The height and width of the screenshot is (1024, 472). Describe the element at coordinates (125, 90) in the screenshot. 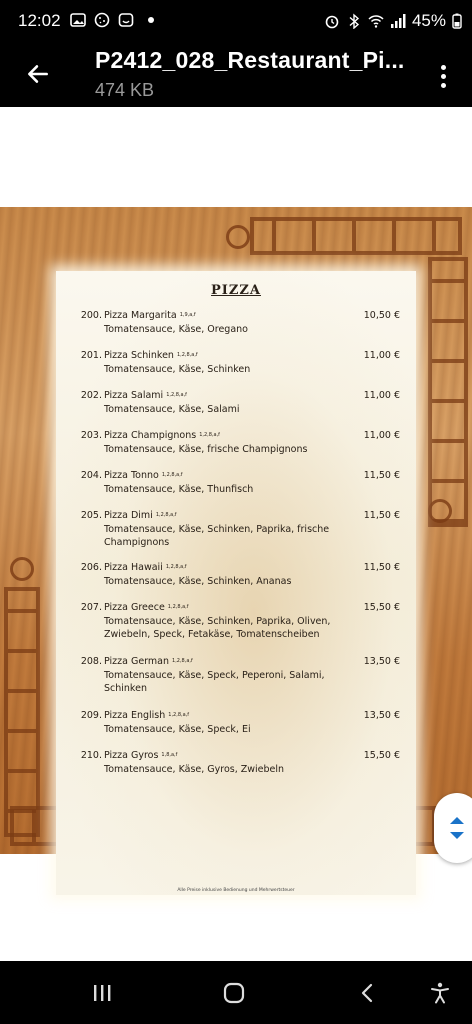

I see `file-size: 474 KB` at that location.